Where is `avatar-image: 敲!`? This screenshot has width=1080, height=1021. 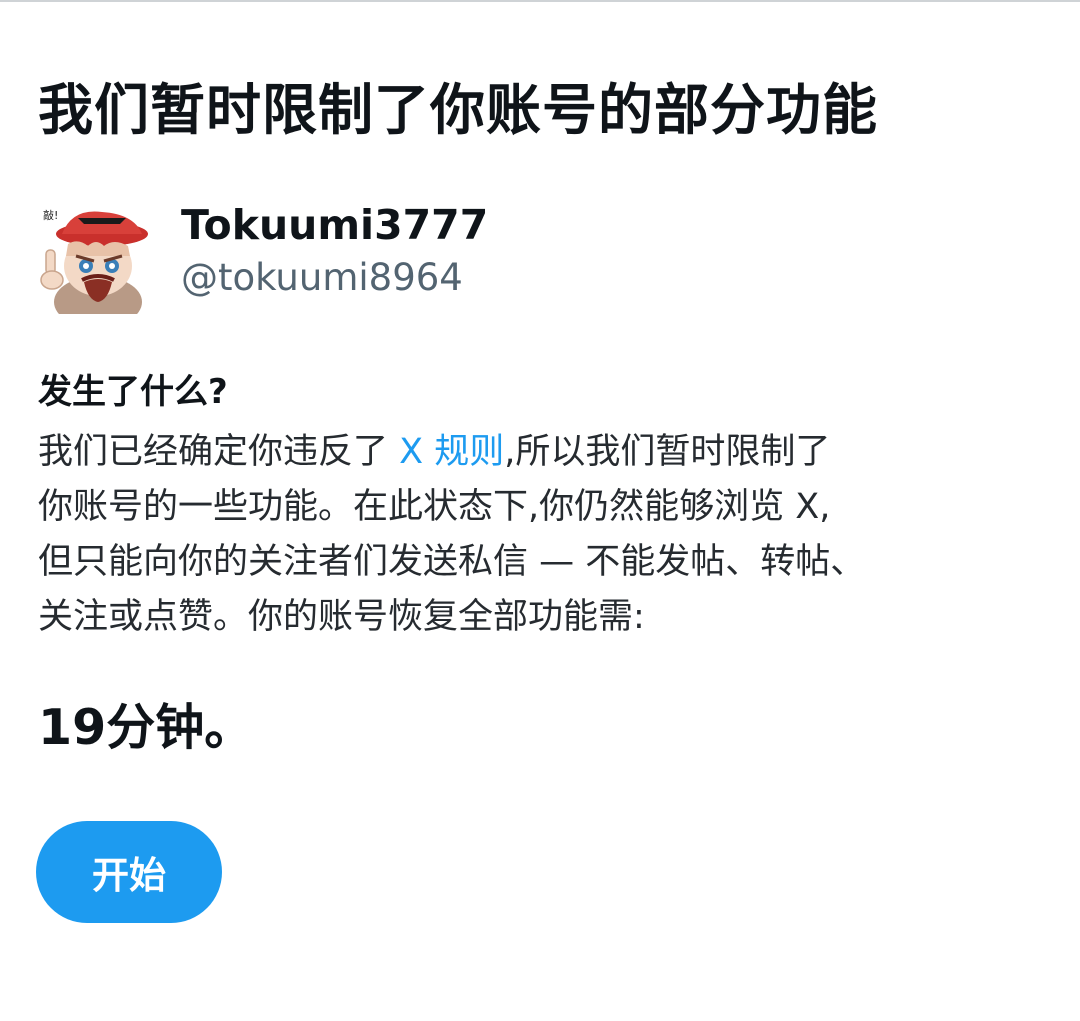 avatar-image: 敲! is located at coordinates (94, 259).